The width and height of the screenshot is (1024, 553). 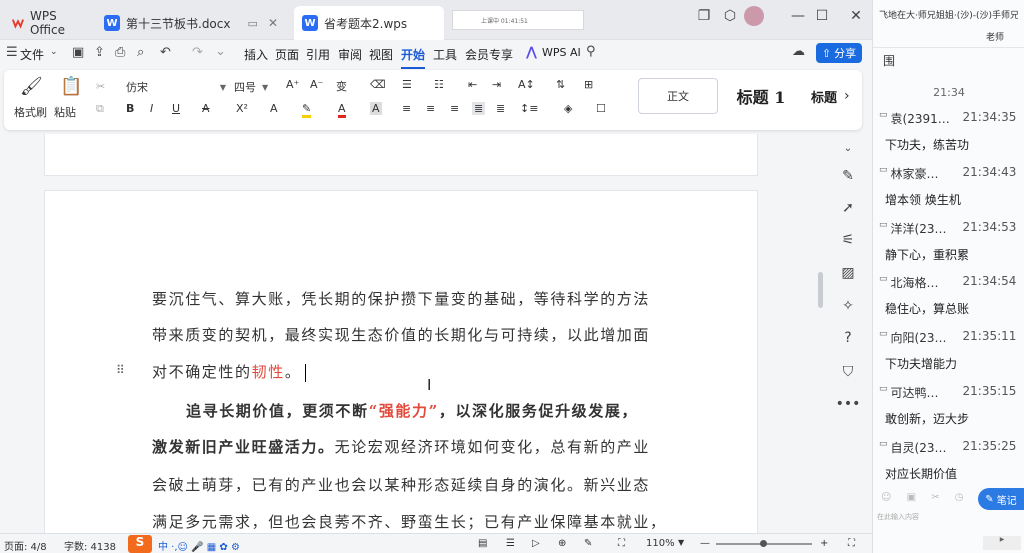 I want to click on clear-format-icon: ⌫, so click(x=378, y=84).